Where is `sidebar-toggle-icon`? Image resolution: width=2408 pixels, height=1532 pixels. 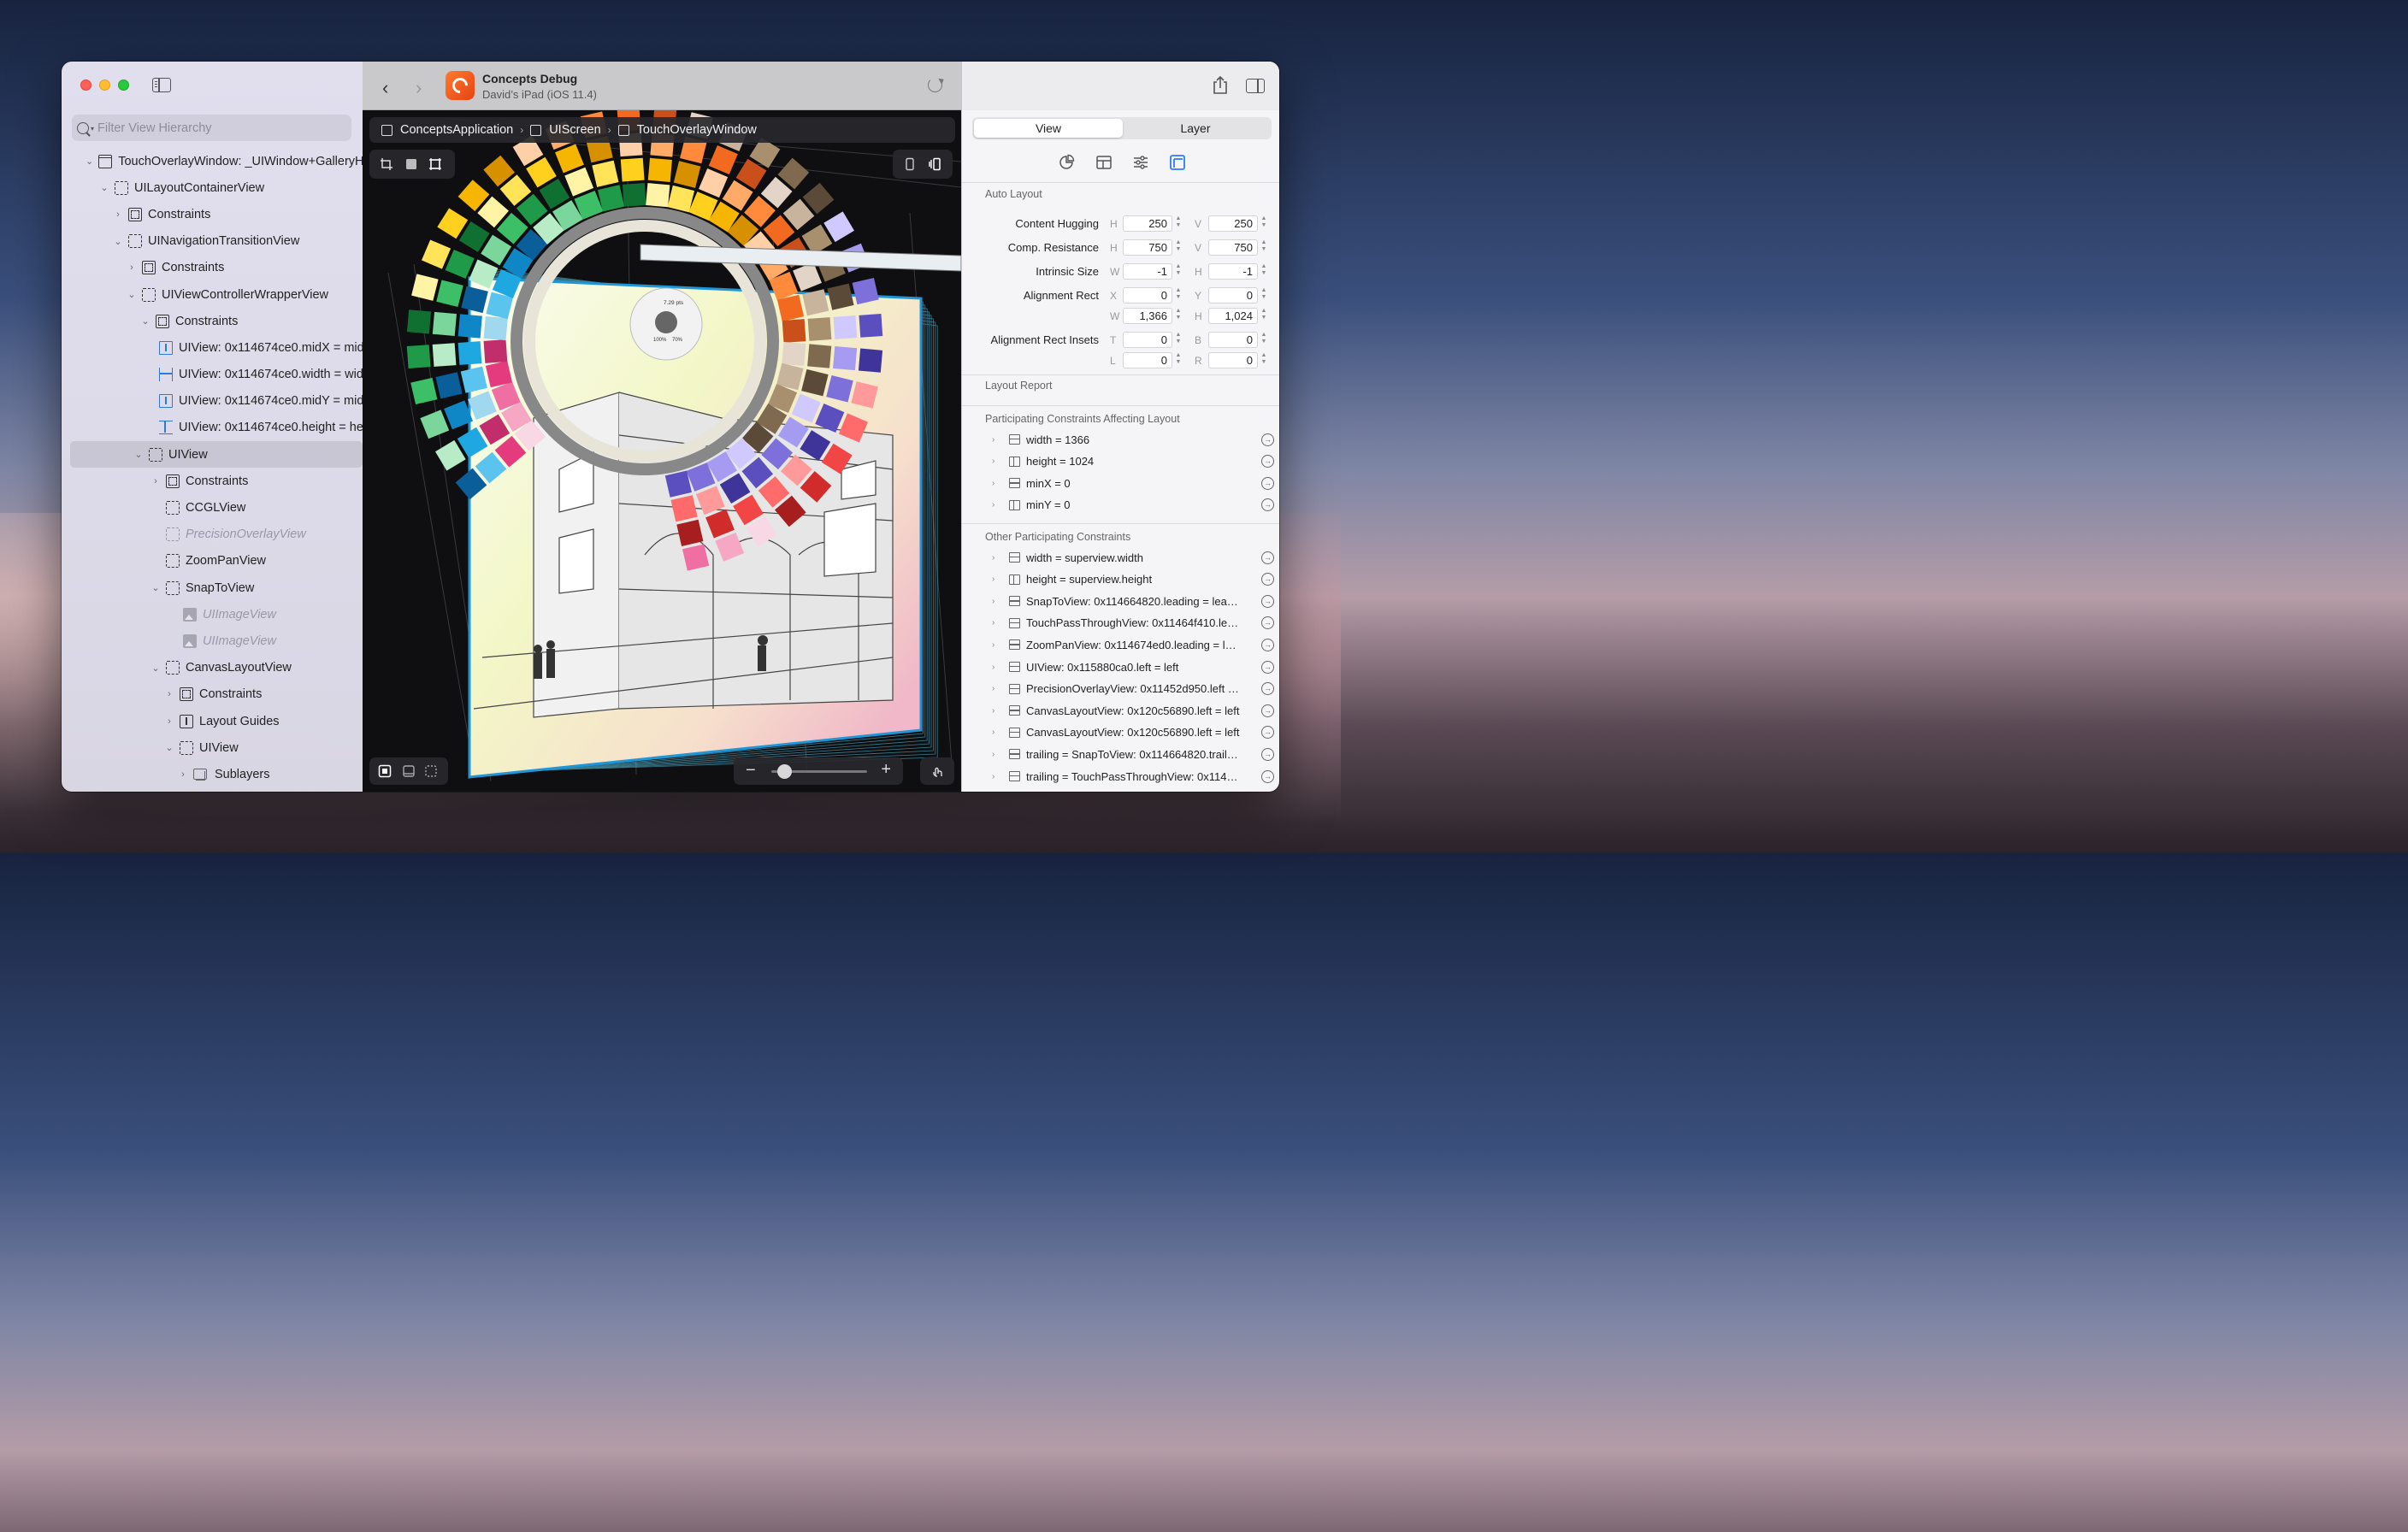 sidebar-toggle-icon is located at coordinates (162, 85).